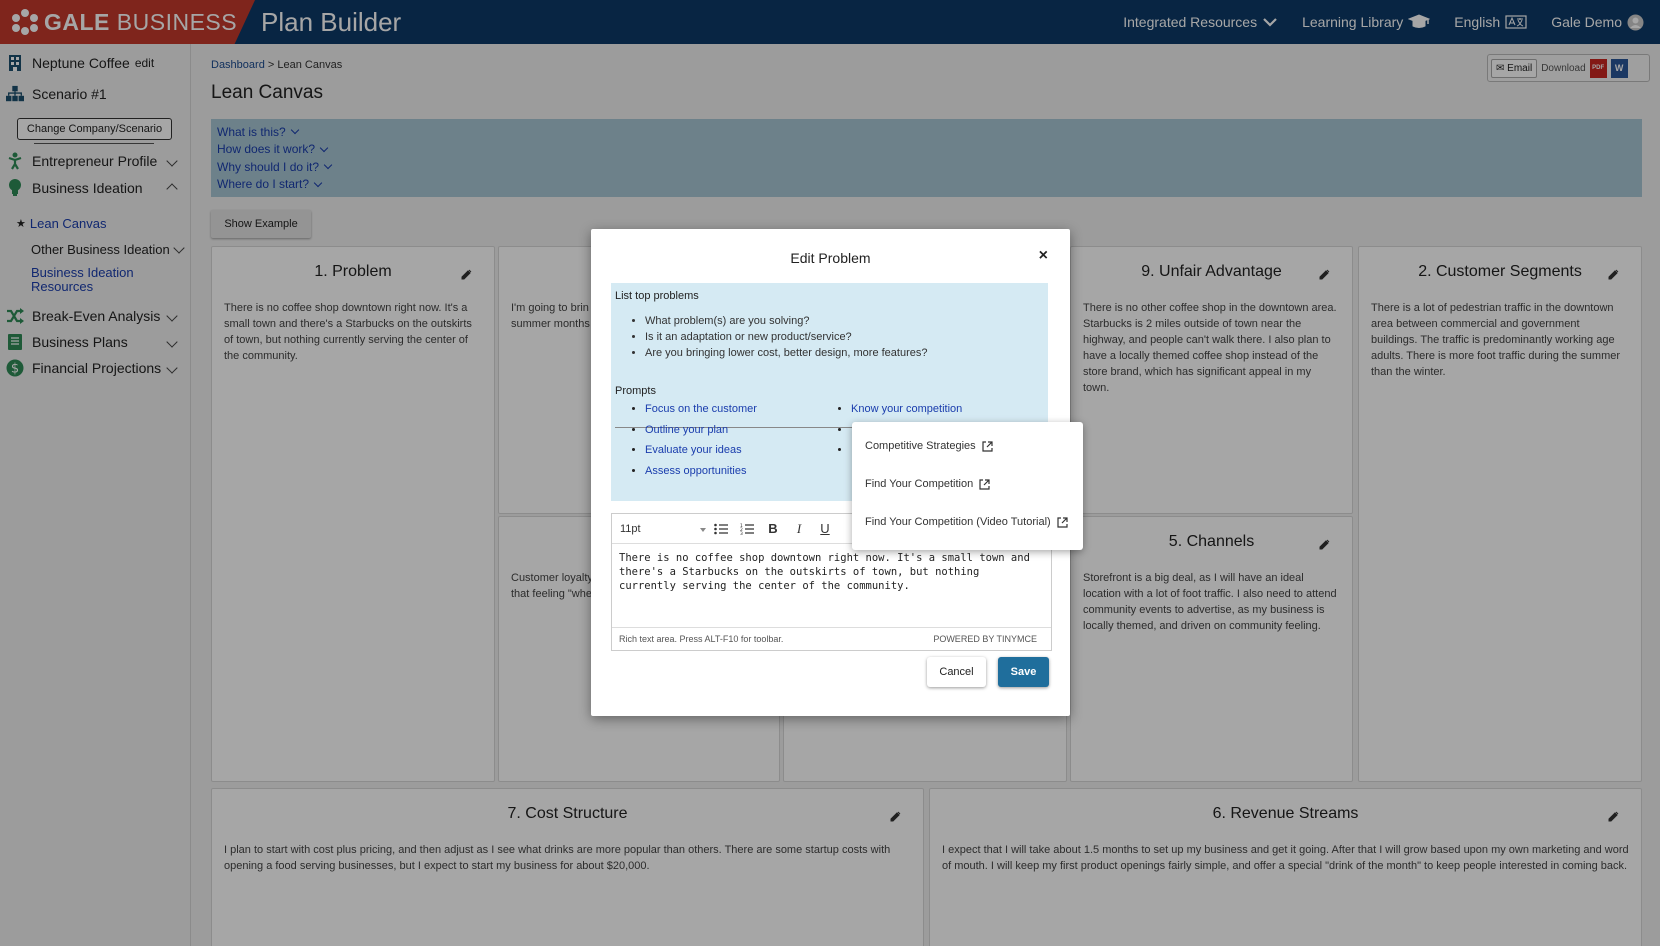  Describe the element at coordinates (701, 430) in the screenshot. I see `prompt-outline-plan: Outline your plan` at that location.